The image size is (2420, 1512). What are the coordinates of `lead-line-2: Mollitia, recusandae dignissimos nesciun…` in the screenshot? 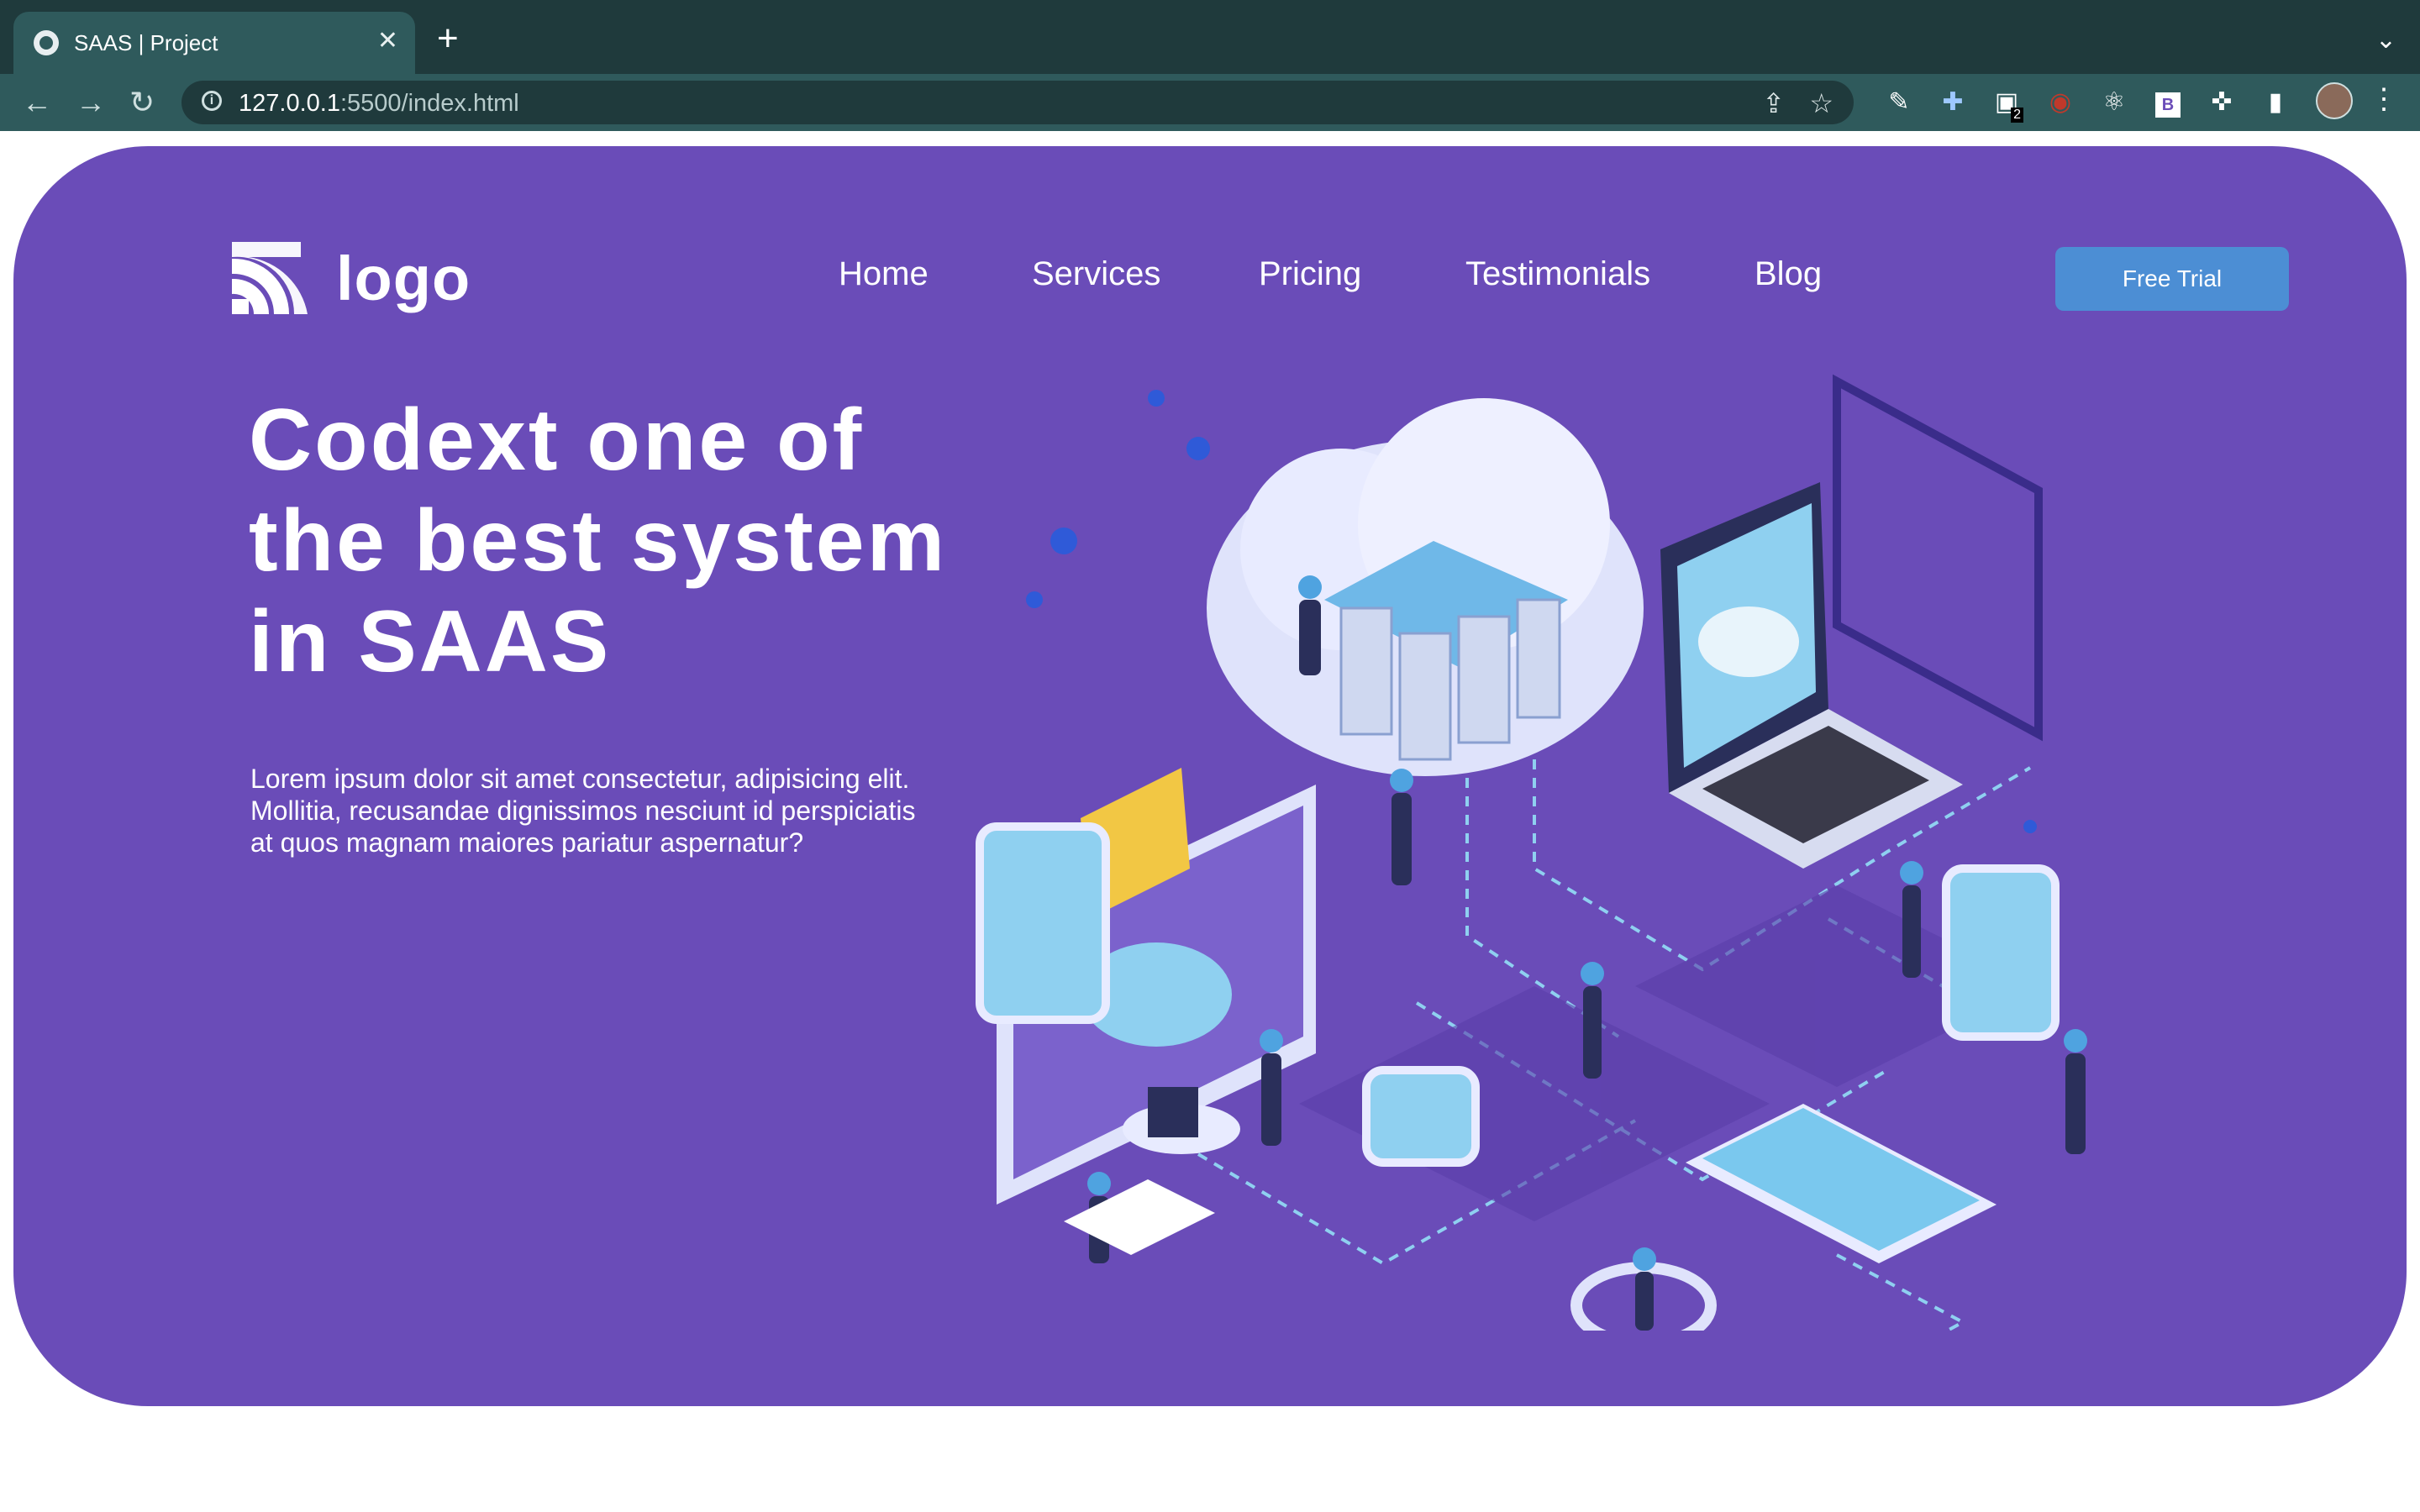 It's located at (583, 810).